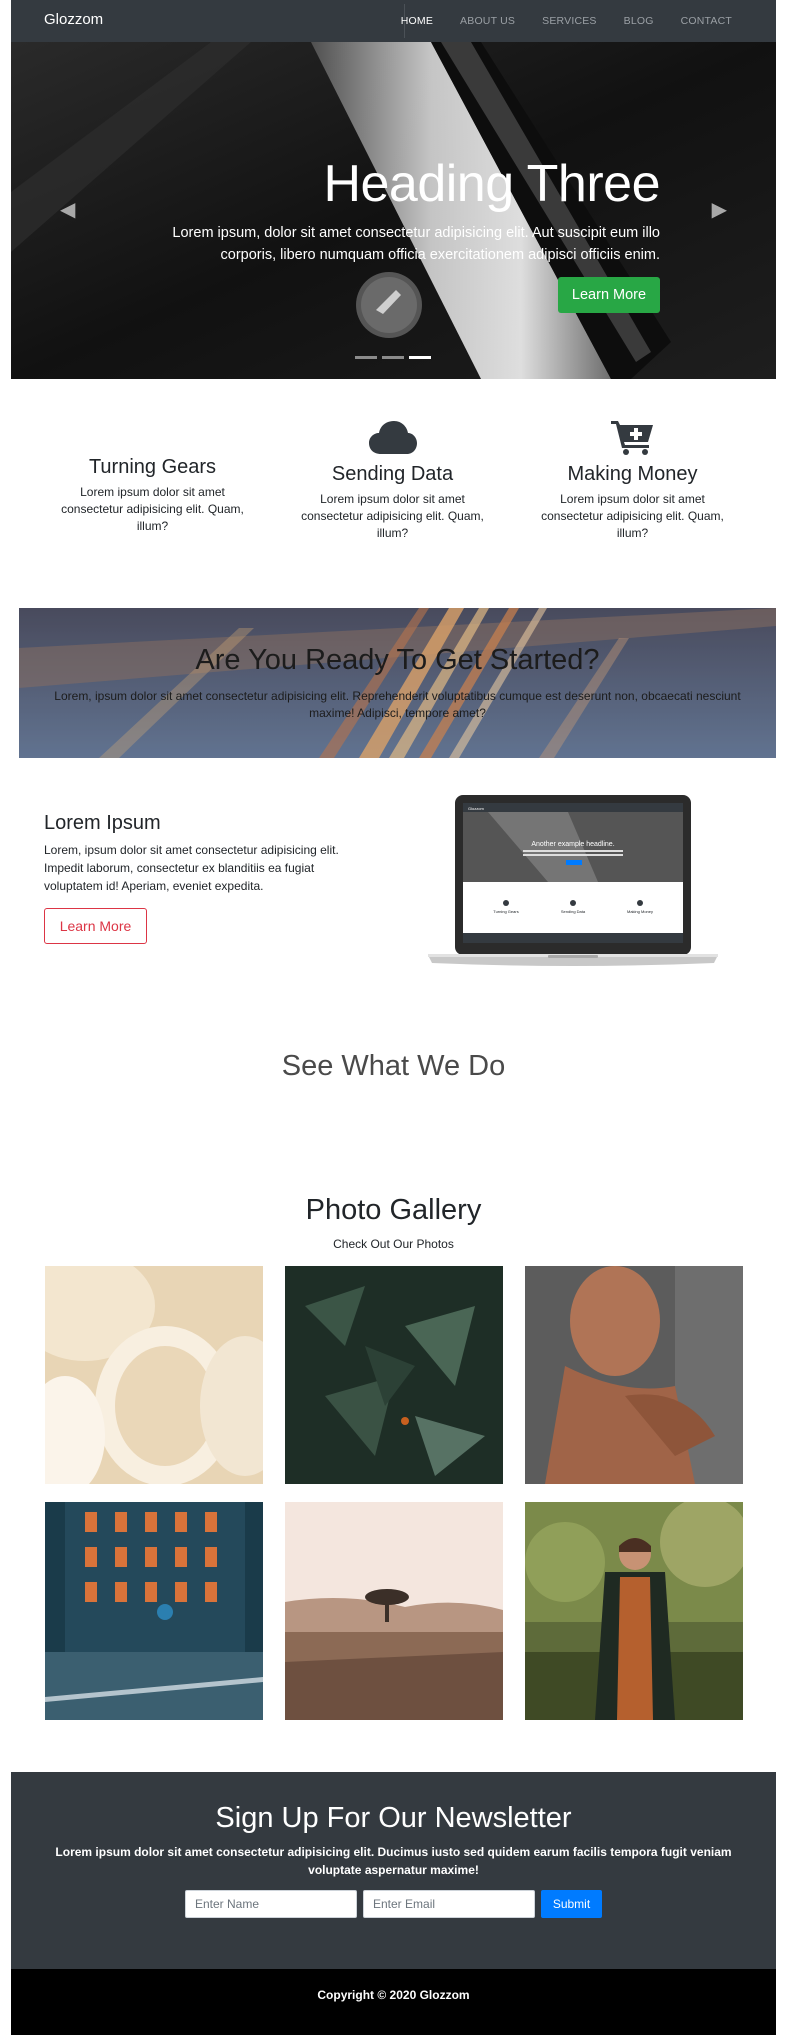 Image resolution: width=787 pixels, height=2035 pixels. What do you see at coordinates (393, 1995) in the screenshot?
I see `copyright-text: Copyright © 2020 Glozzom` at bounding box center [393, 1995].